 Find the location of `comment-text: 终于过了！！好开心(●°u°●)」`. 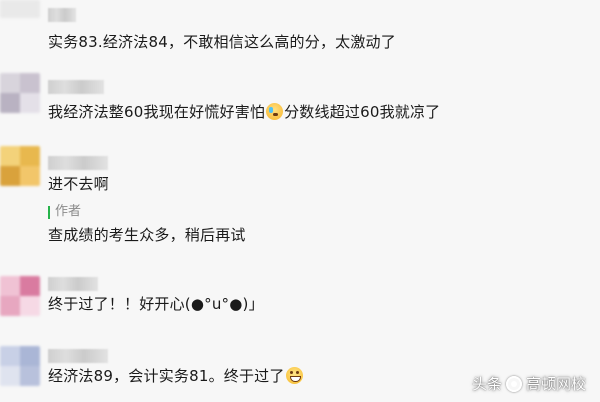

comment-text: 终于过了！！好开心(●°u°●)」 is located at coordinates (156, 304).